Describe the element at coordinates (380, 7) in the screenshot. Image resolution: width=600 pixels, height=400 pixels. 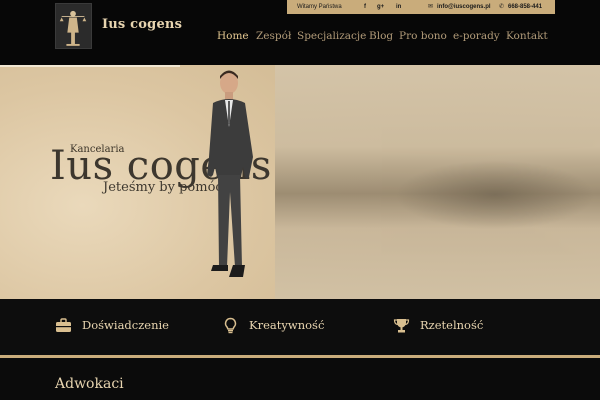
I see `google-plus-icon: g+` at that location.